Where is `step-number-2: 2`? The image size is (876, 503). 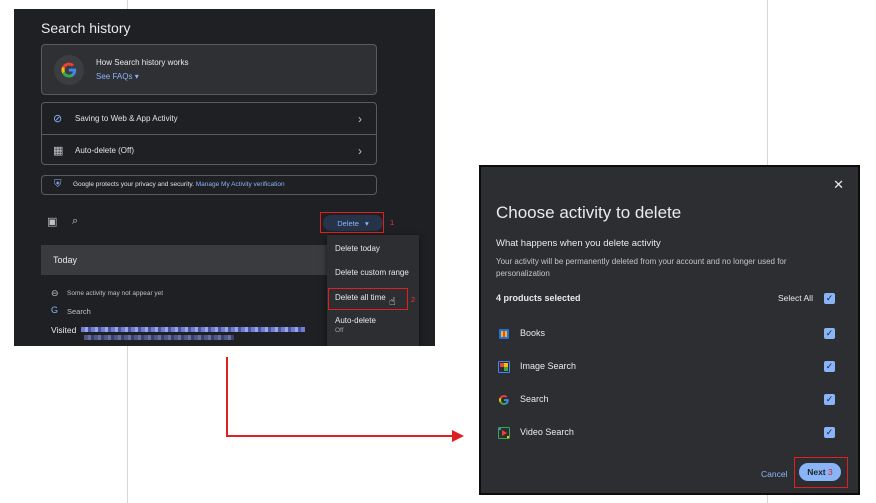
step-number-2: 2 is located at coordinates (413, 299).